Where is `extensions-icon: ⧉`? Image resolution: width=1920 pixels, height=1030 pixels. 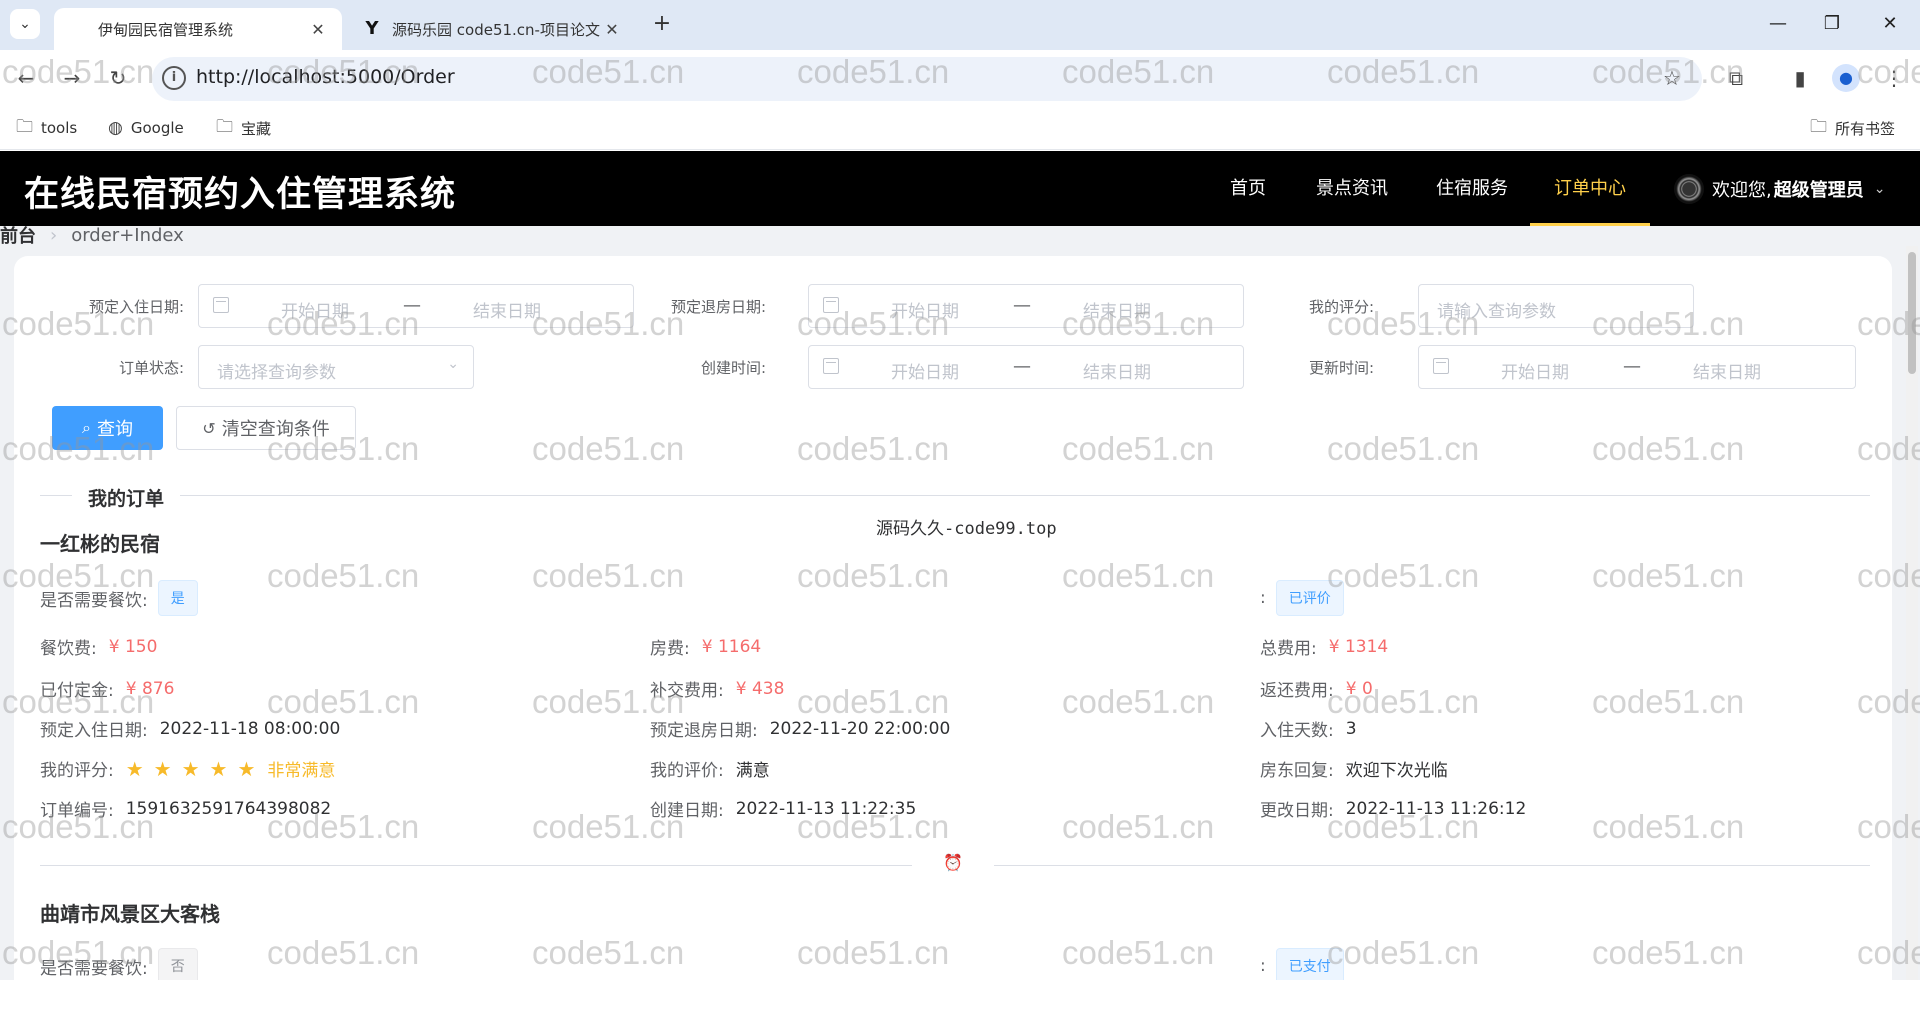 extensions-icon: ⧉ is located at coordinates (1736, 78).